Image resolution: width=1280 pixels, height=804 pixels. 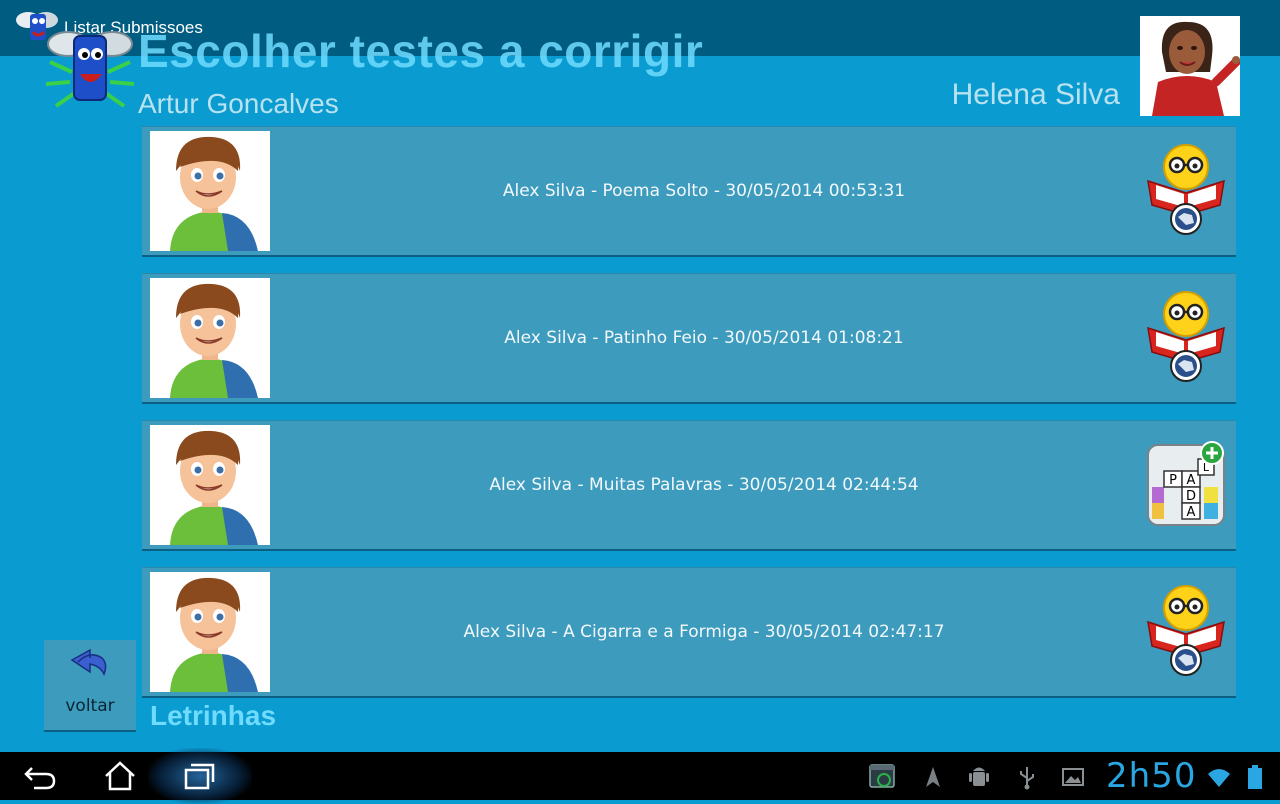 What do you see at coordinates (979, 776) in the screenshot?
I see `android-debug-icon` at bounding box center [979, 776].